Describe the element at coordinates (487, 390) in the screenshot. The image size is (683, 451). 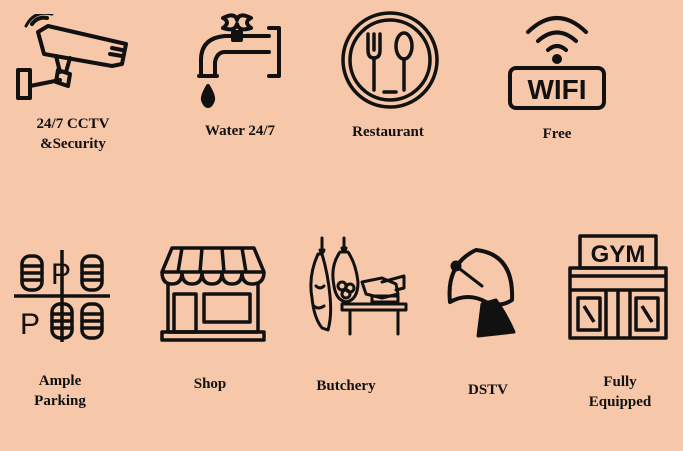
I see `amenity-label: DSTV` at that location.